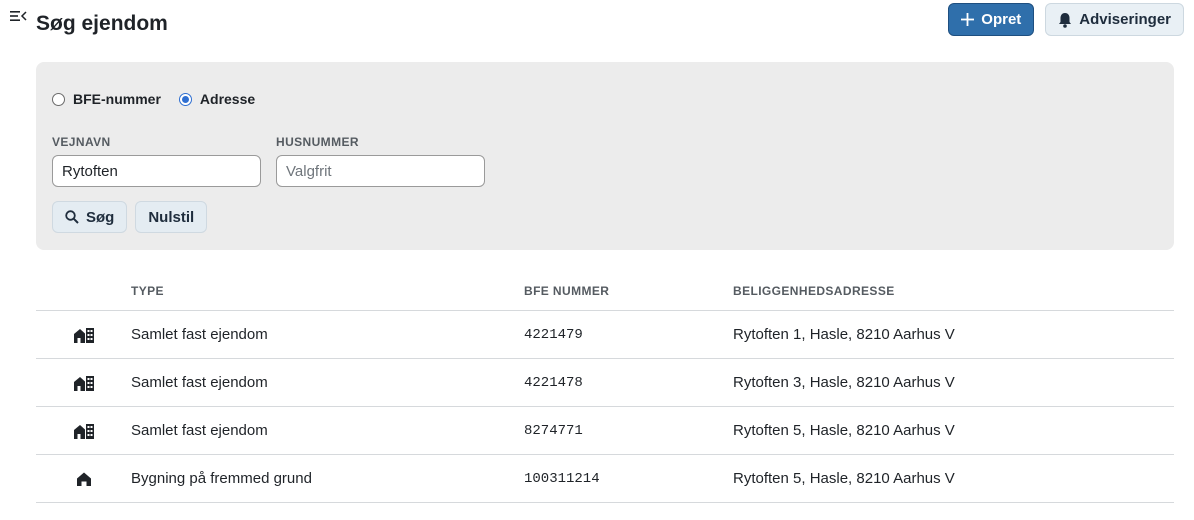 The width and height of the screenshot is (1194, 520). What do you see at coordinates (553, 382) in the screenshot?
I see `row-bfe: 4221478` at bounding box center [553, 382].